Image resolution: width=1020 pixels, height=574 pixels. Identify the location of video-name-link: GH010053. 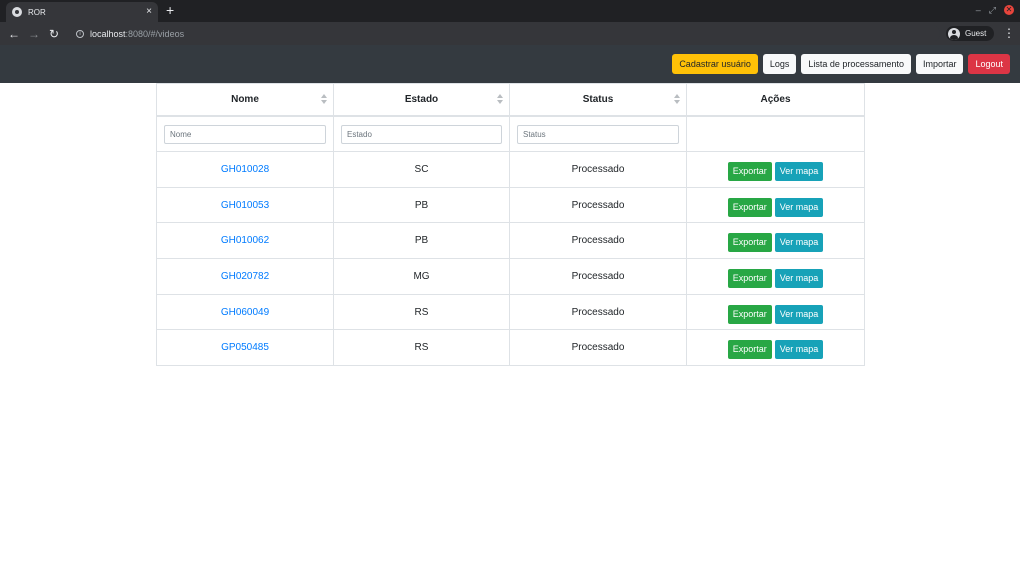
(245, 205).